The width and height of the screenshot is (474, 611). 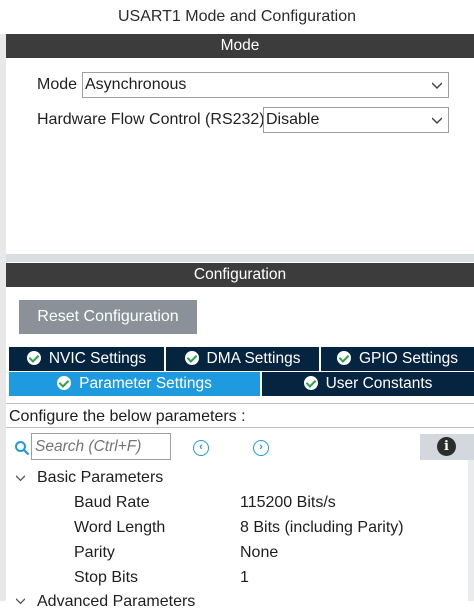 I want to click on reset-configuration-button: Reset Configuration, so click(x=108, y=317).